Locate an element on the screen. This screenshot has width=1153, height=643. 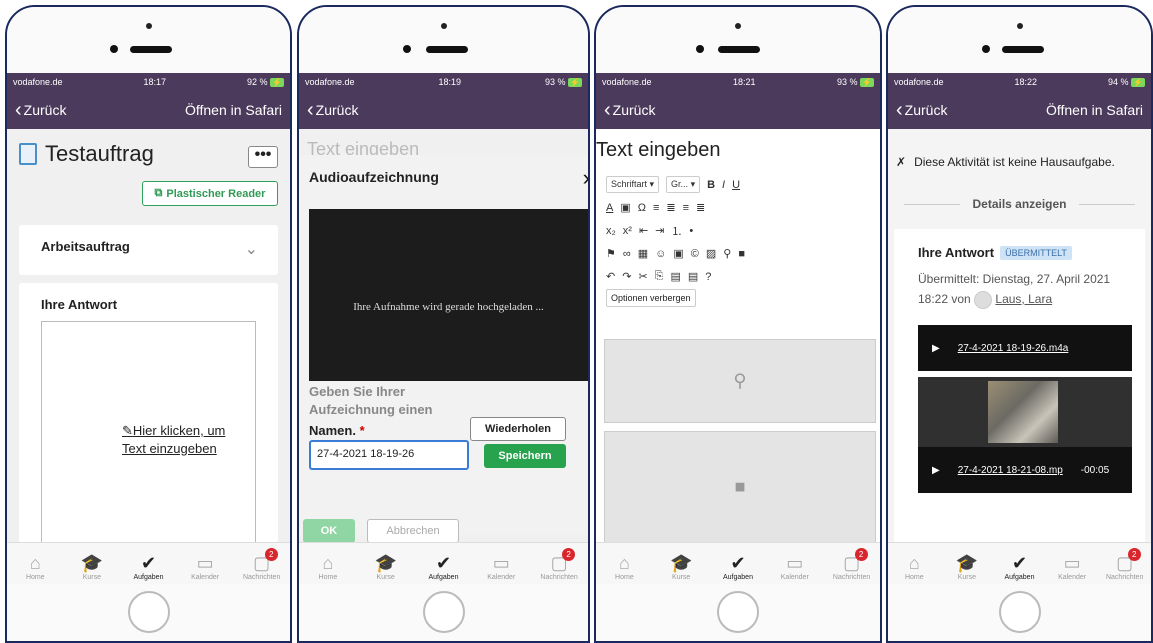
redo-icon: ↷ is located at coordinates (626, 276).